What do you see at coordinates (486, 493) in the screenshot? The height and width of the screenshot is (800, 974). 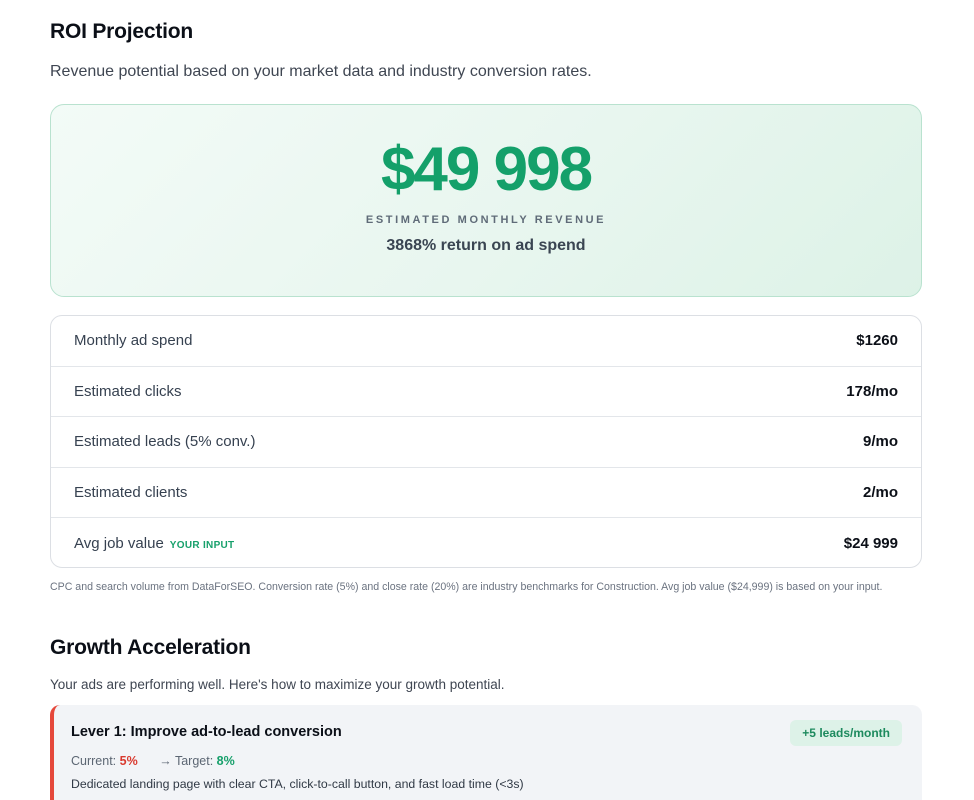 I see `metrics-row-clients: Estimated clients 2/mo` at bounding box center [486, 493].